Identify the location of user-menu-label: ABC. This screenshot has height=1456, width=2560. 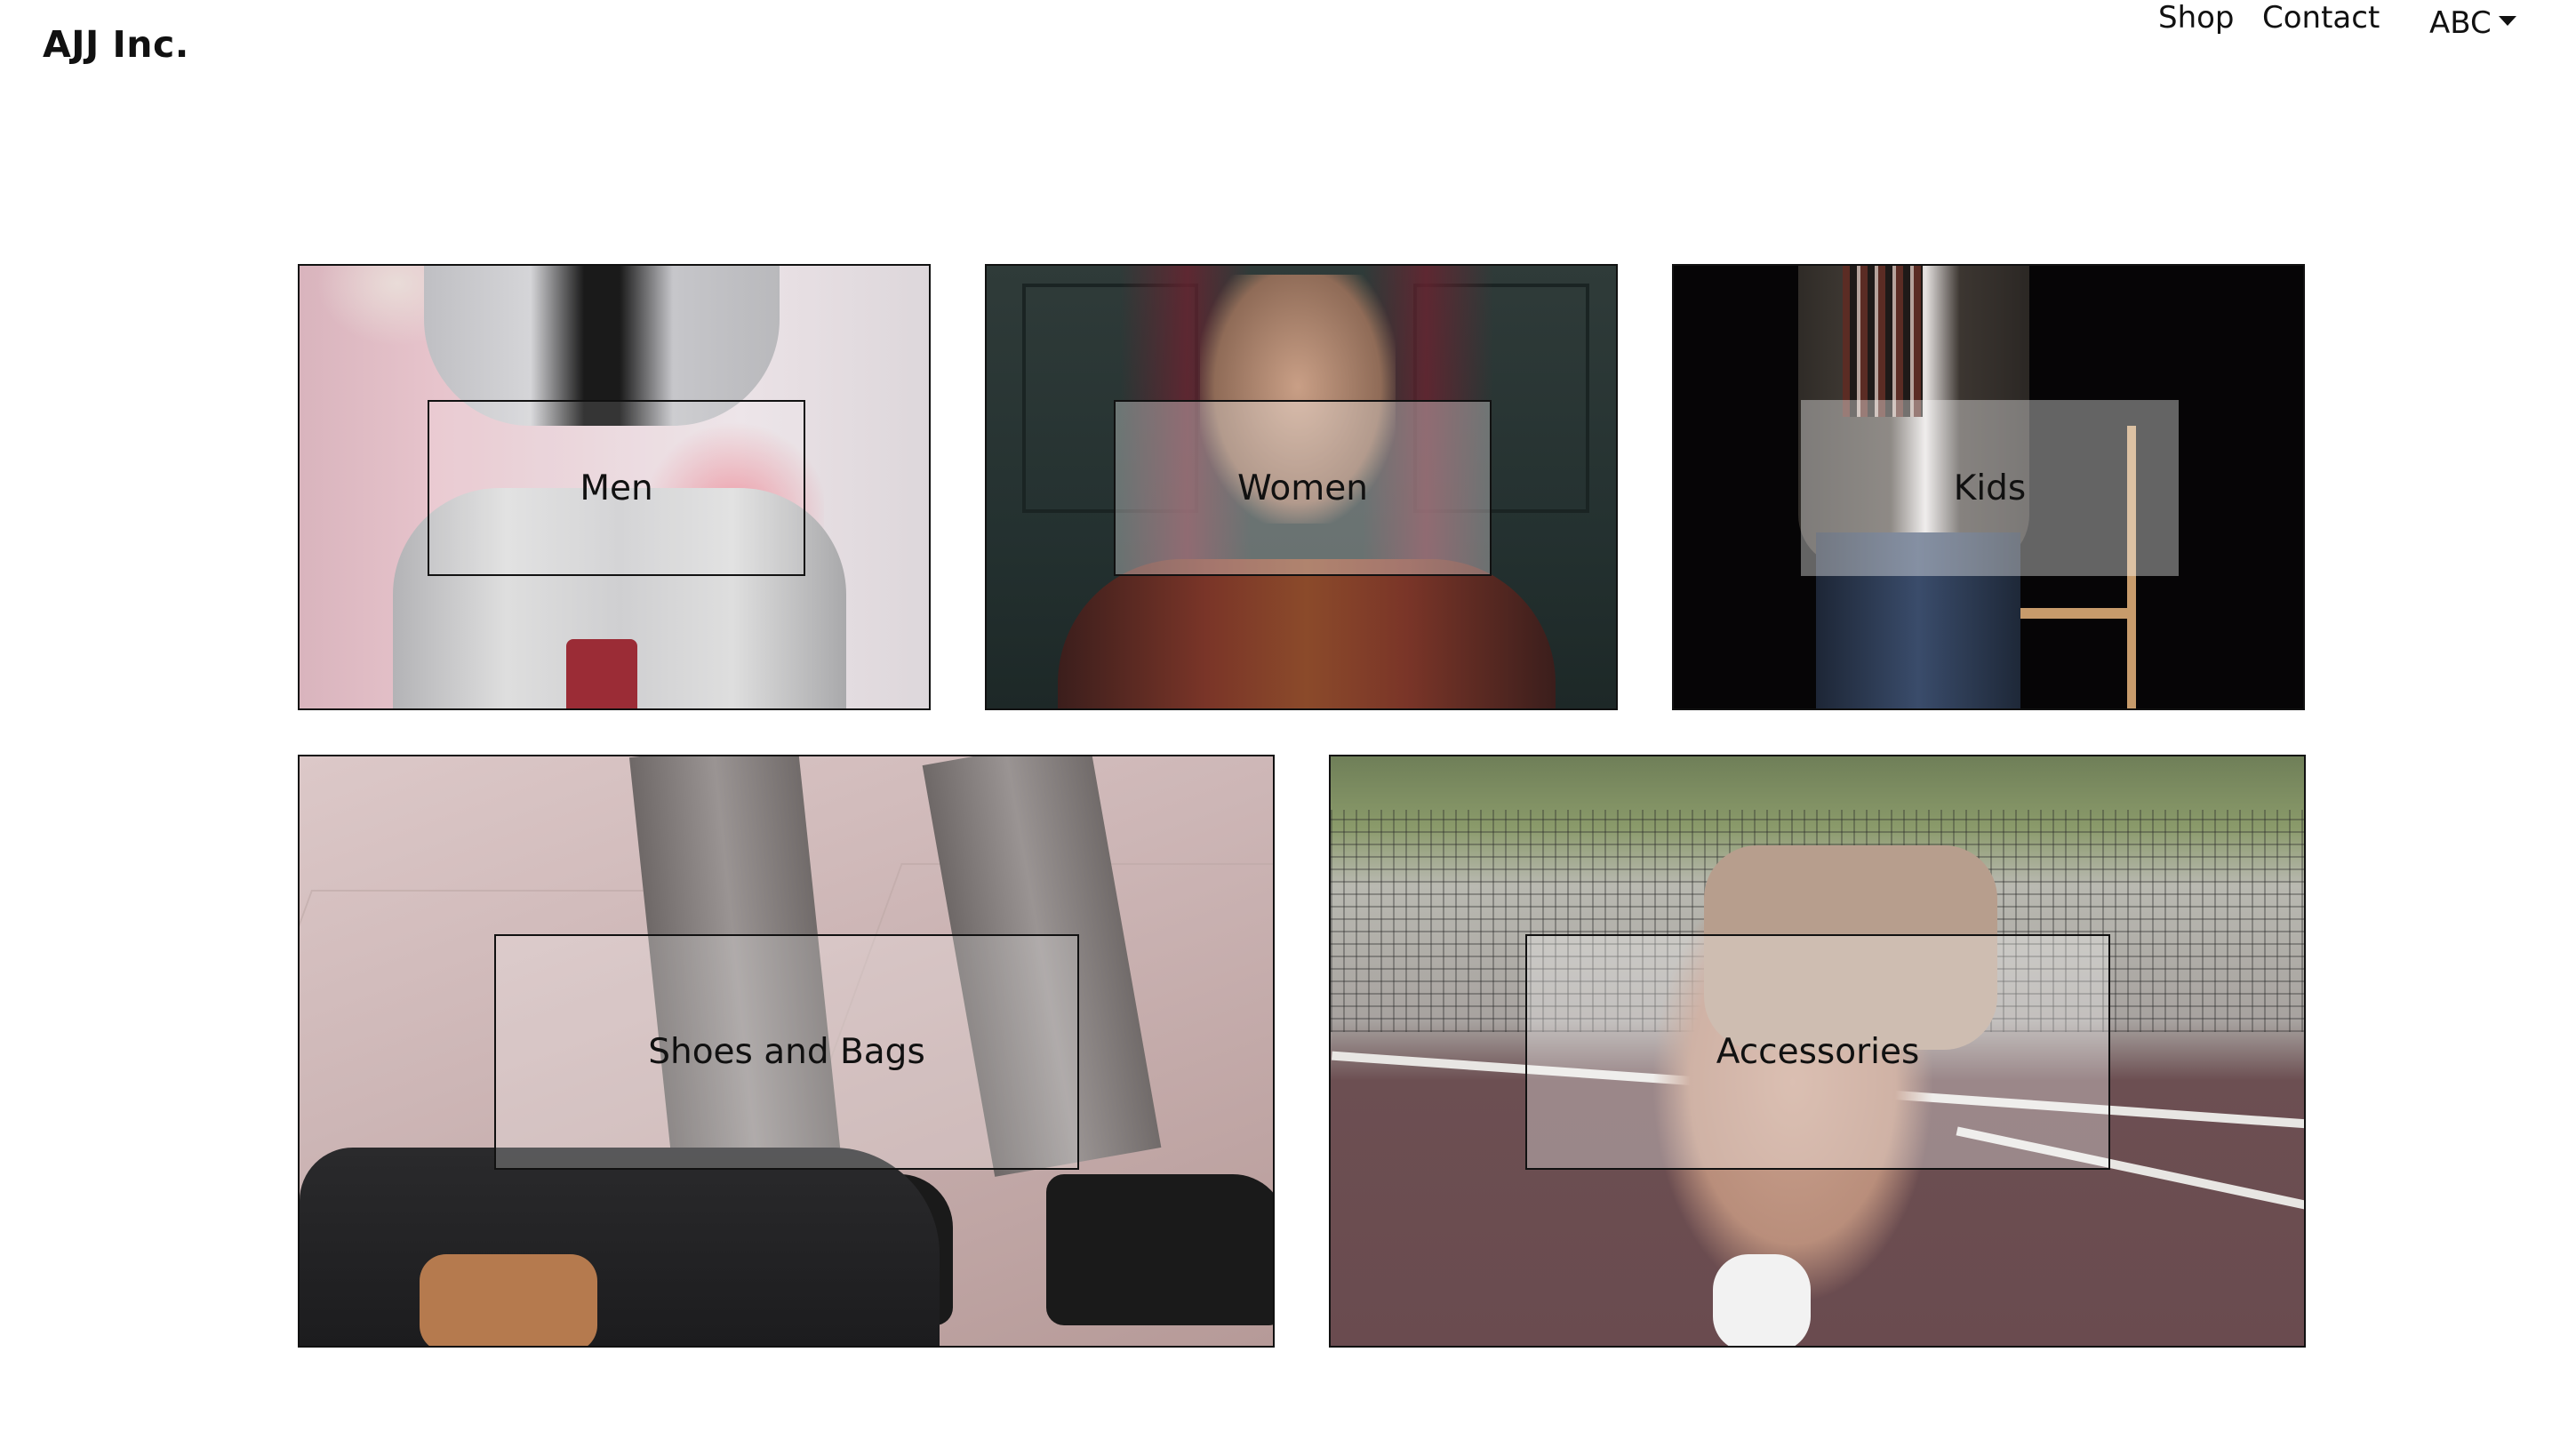
(2460, 23).